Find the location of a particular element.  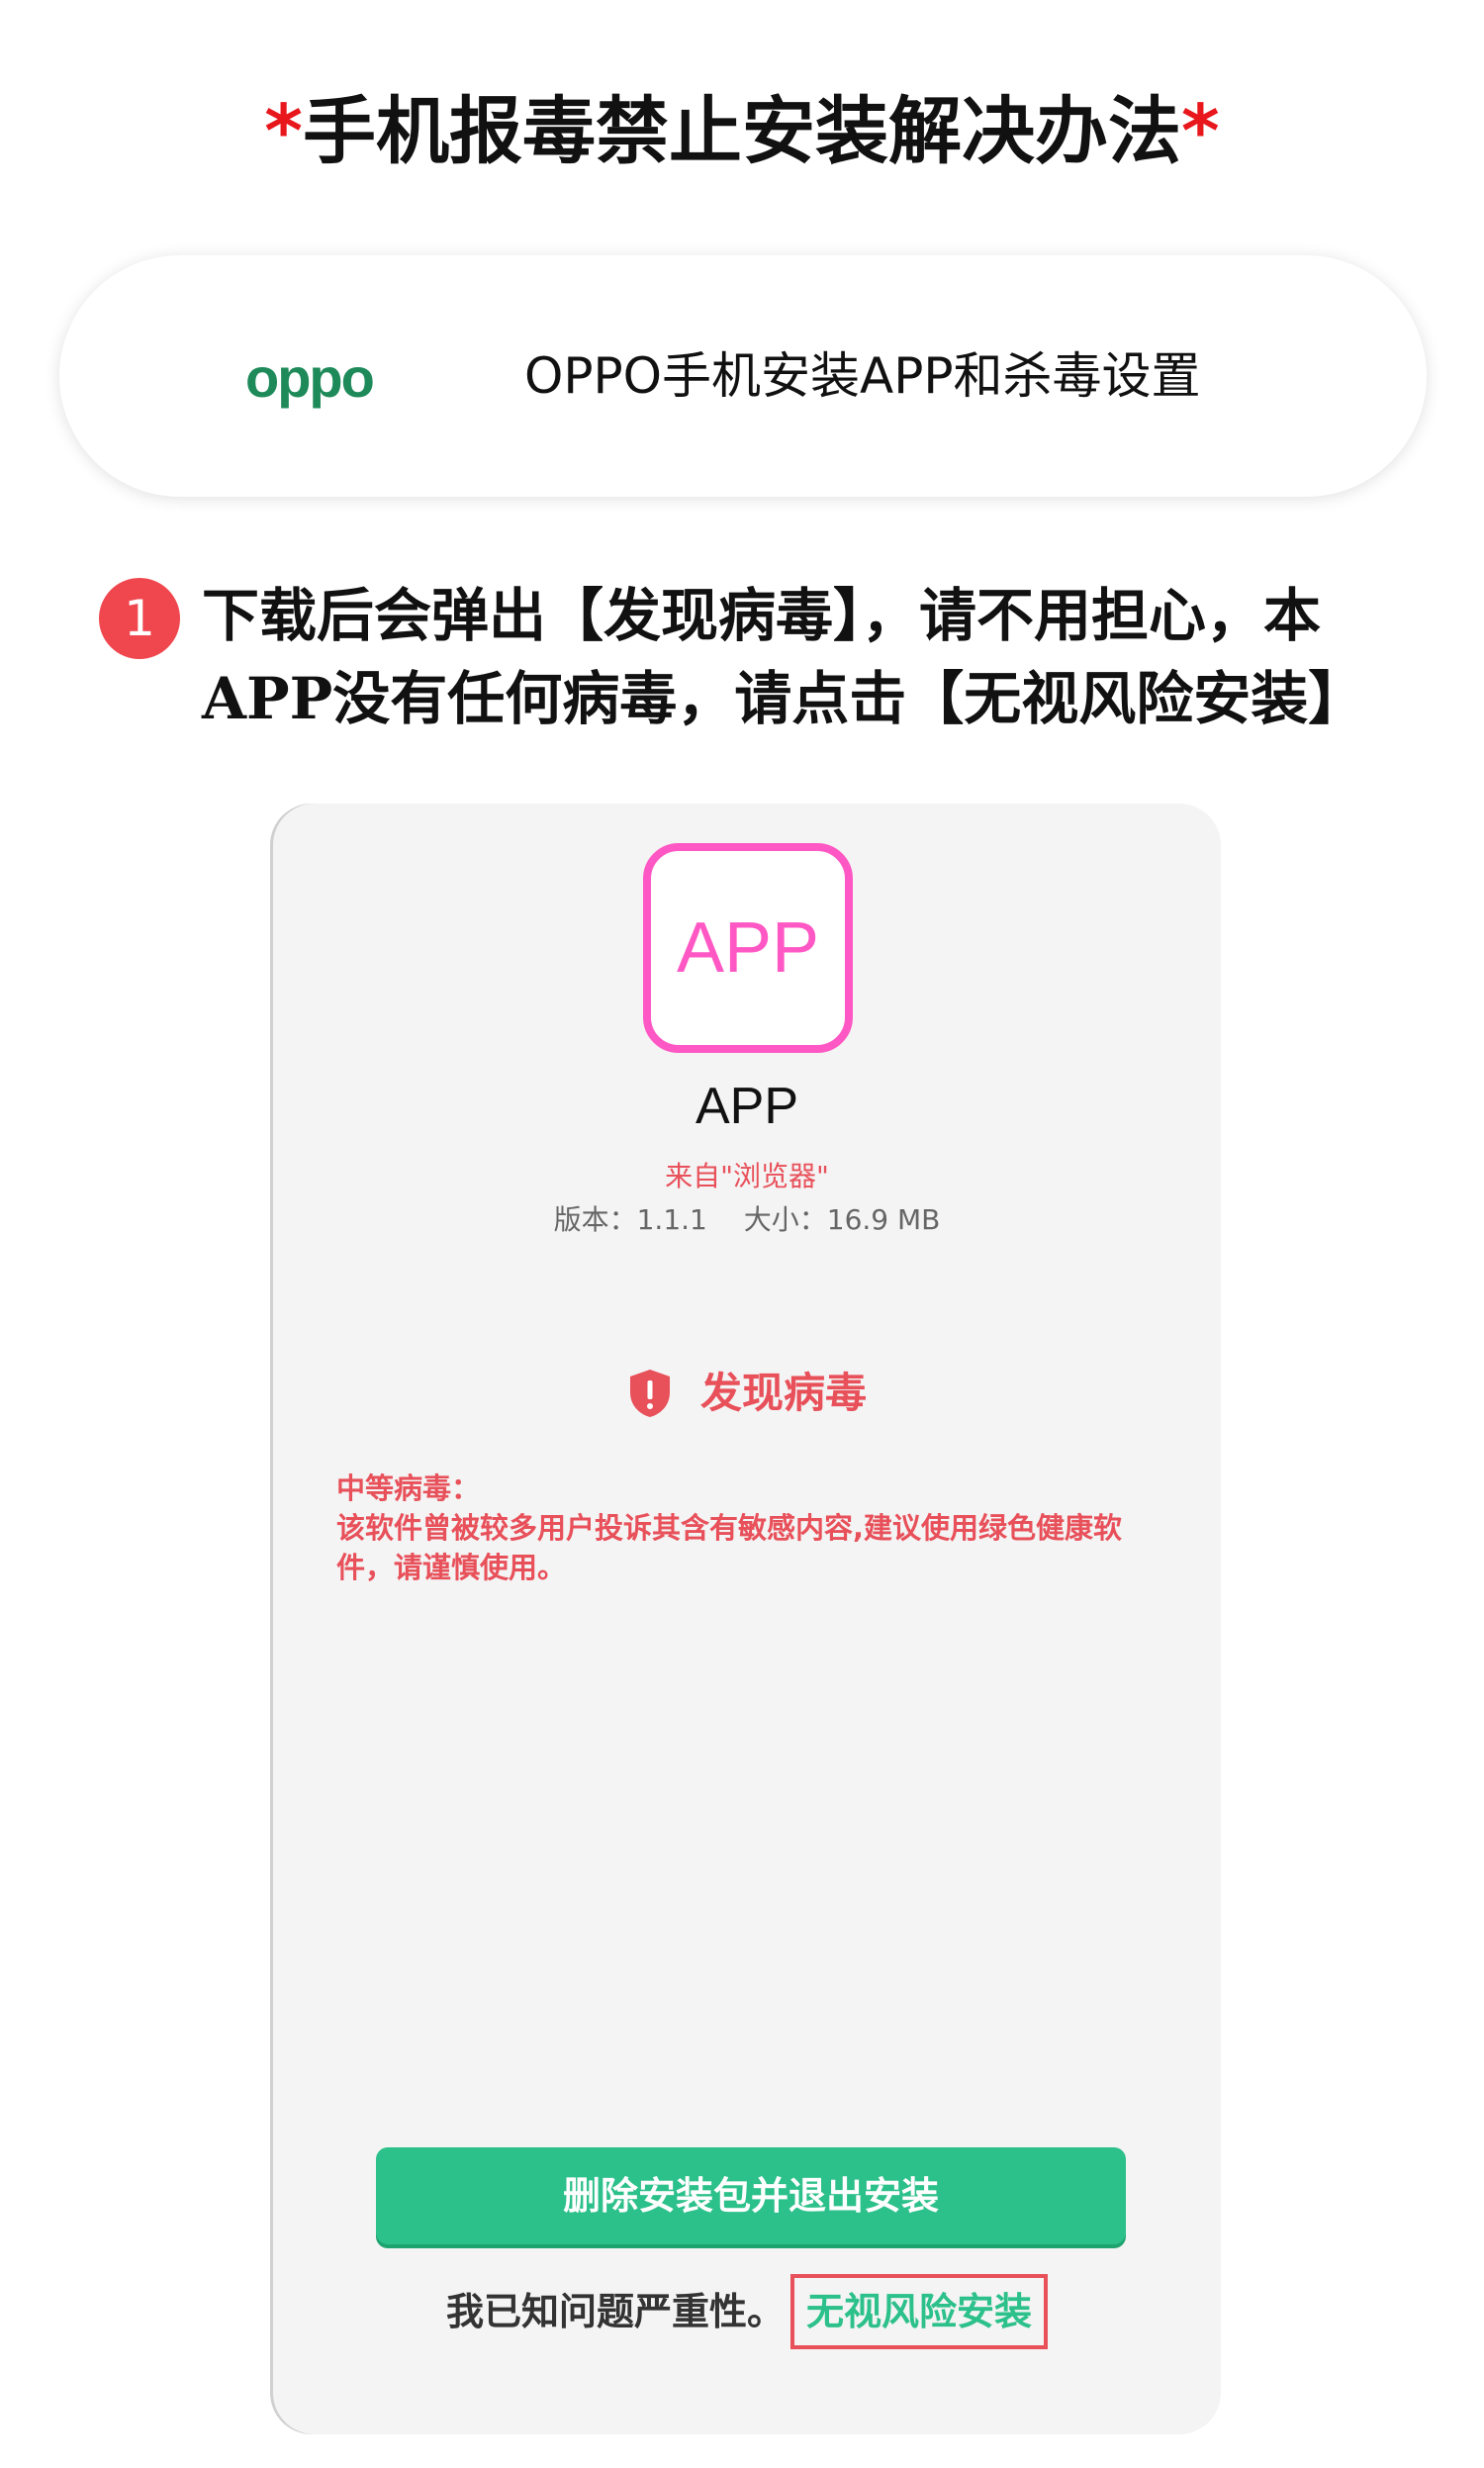

title-text: 手机报毒禁止安装解决办法 is located at coordinates (742, 131).